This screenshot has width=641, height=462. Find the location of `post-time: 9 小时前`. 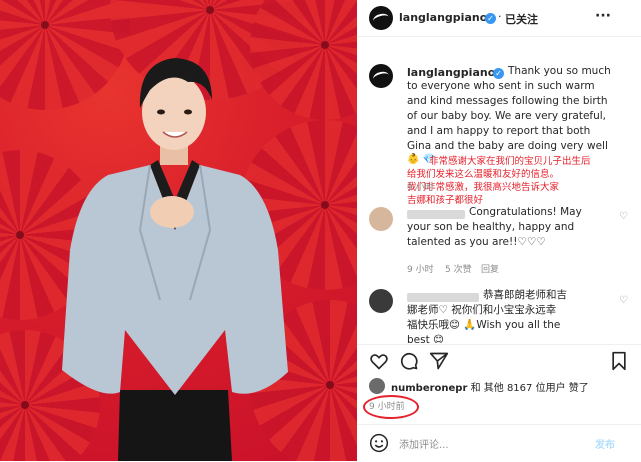

post-time: 9 小时前 is located at coordinates (387, 407).